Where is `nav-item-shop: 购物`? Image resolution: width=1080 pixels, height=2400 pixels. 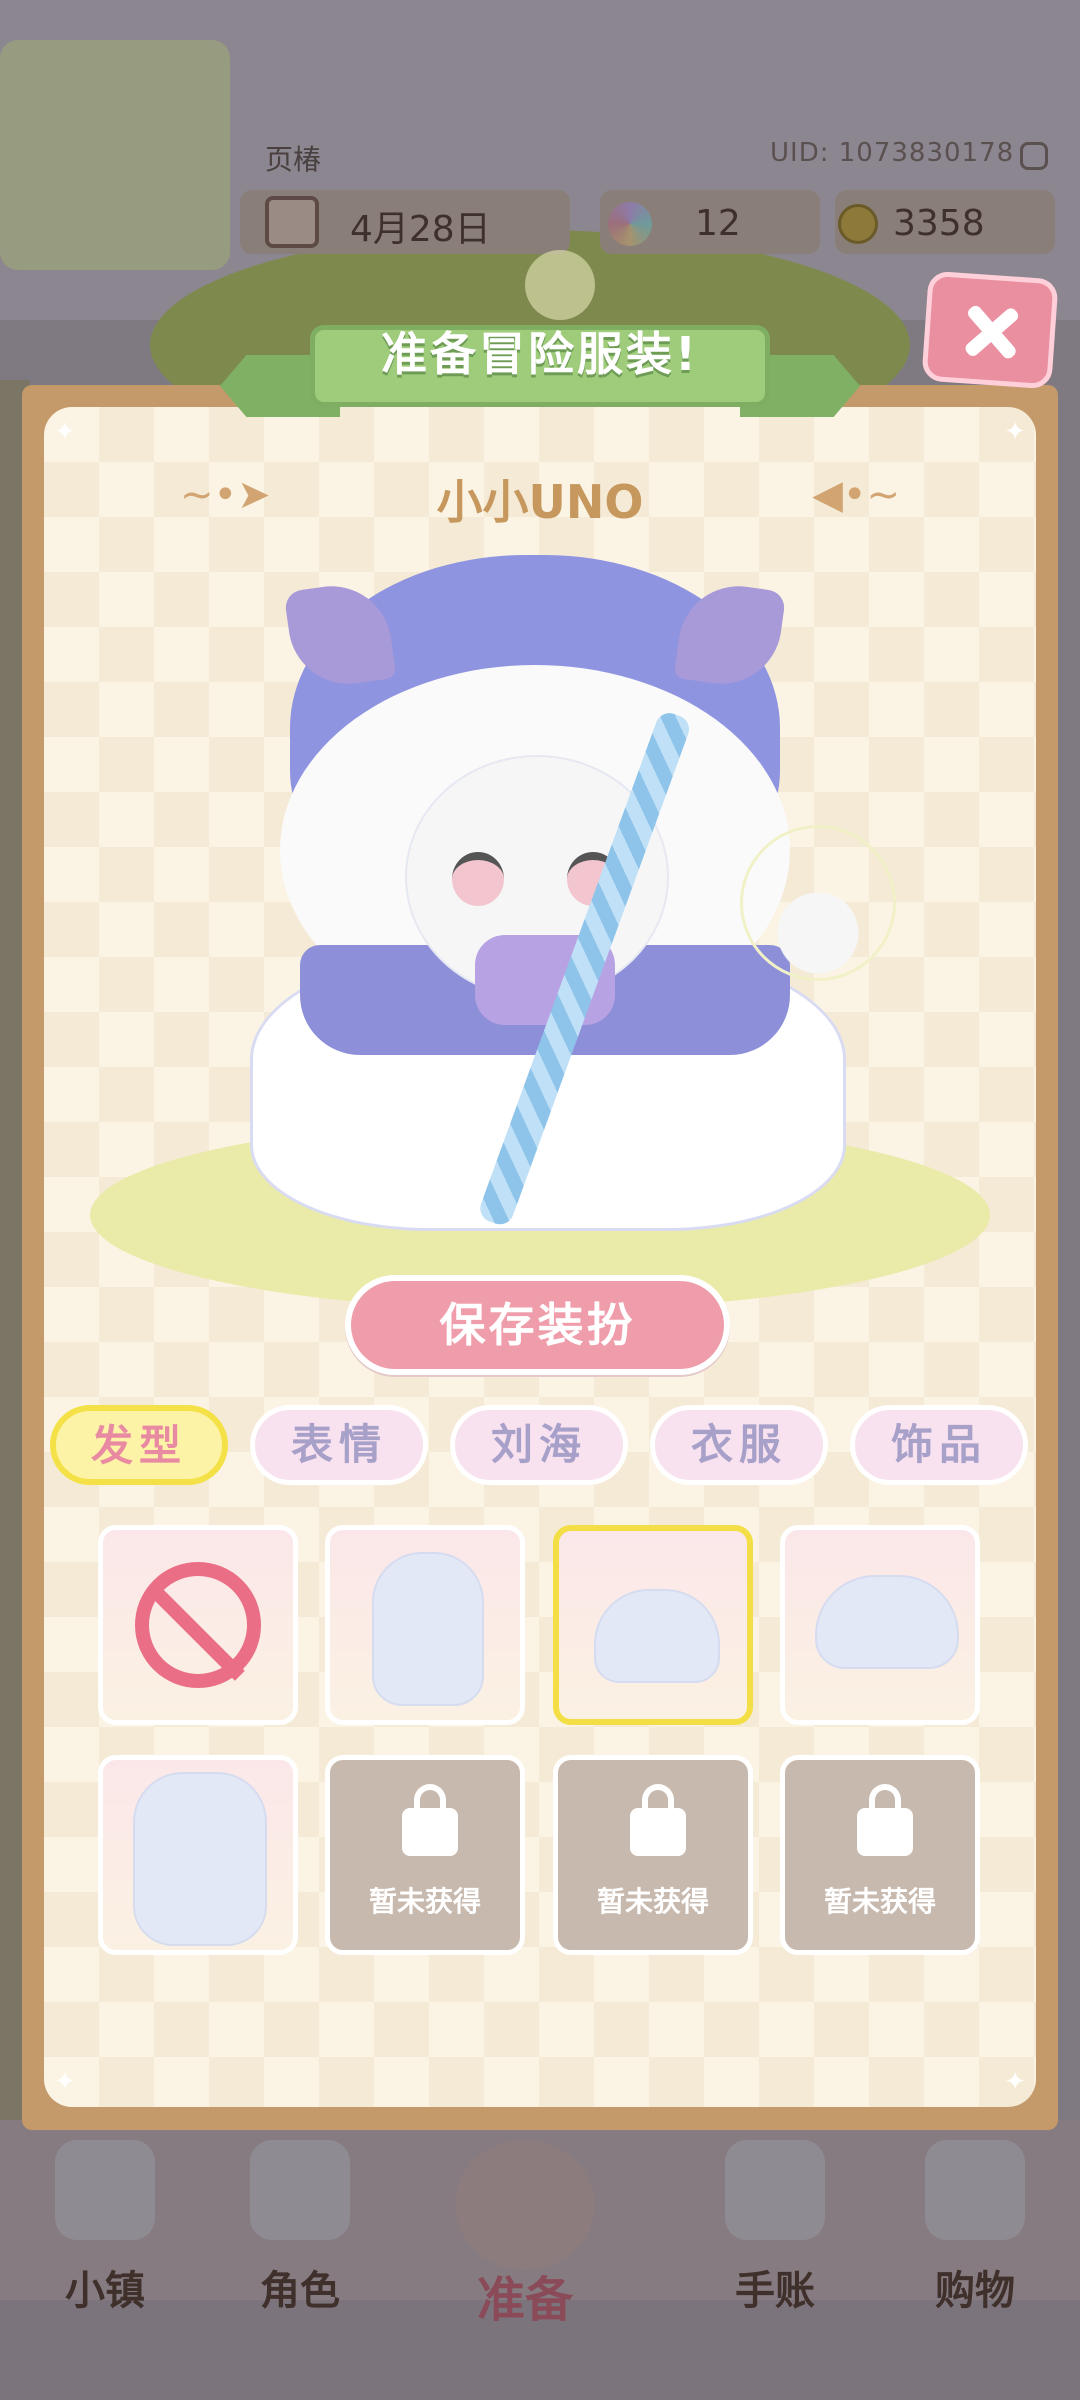 nav-item-shop: 购物 is located at coordinates (975, 2230).